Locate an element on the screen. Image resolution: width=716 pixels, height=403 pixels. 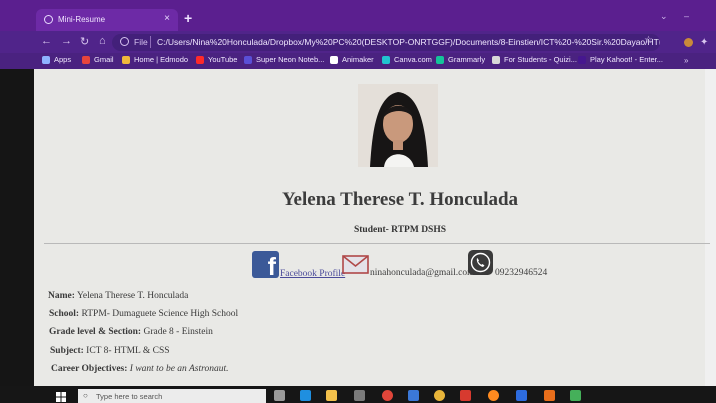
detail-label: School: is located at coordinates (64, 314).